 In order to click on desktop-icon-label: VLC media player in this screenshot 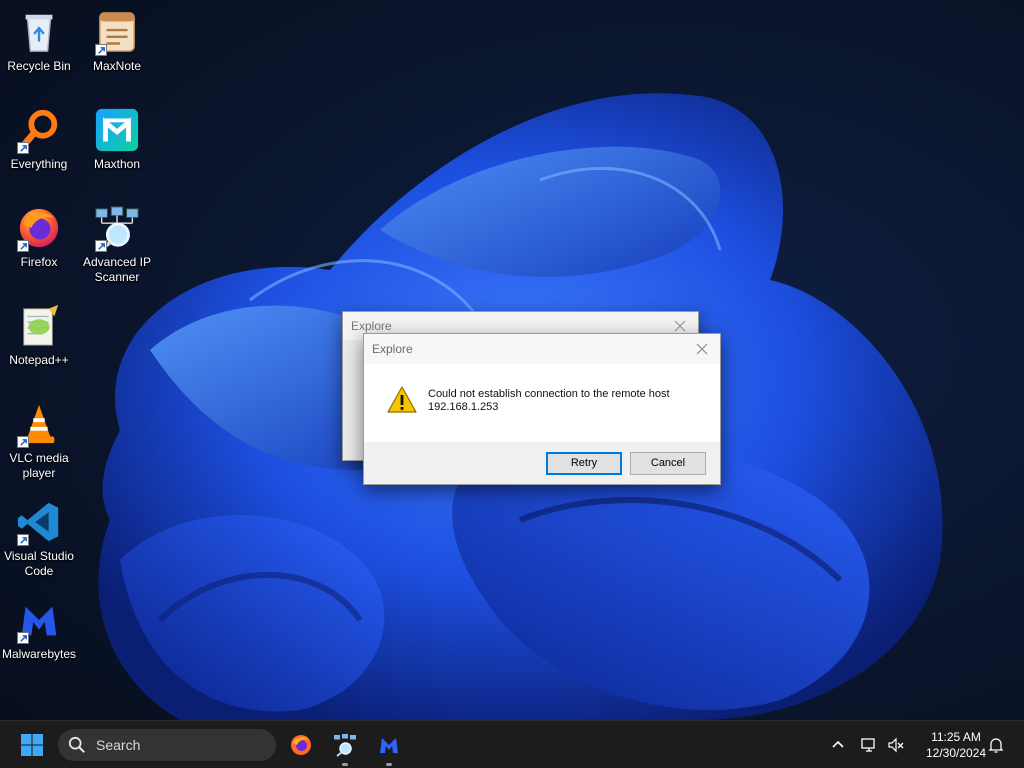, I will do `click(39, 465)`.